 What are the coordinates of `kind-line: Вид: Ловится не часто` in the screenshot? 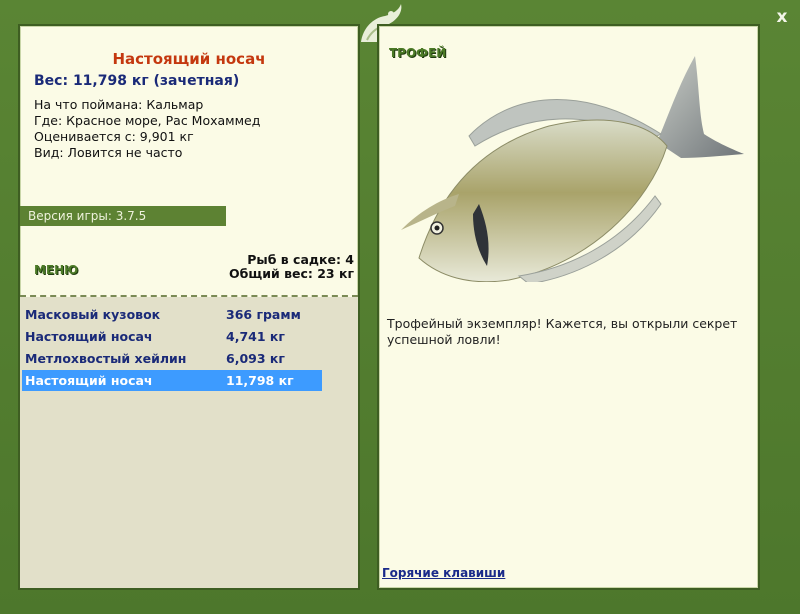 It's located at (108, 152).